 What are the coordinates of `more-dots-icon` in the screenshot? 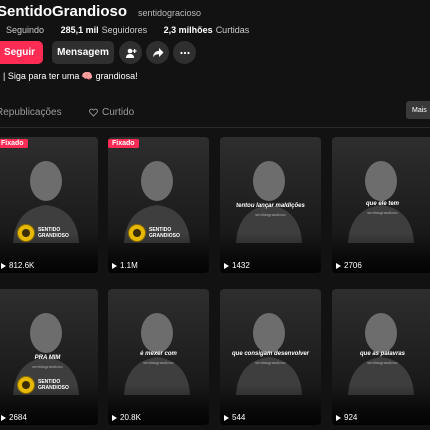 It's located at (184, 52).